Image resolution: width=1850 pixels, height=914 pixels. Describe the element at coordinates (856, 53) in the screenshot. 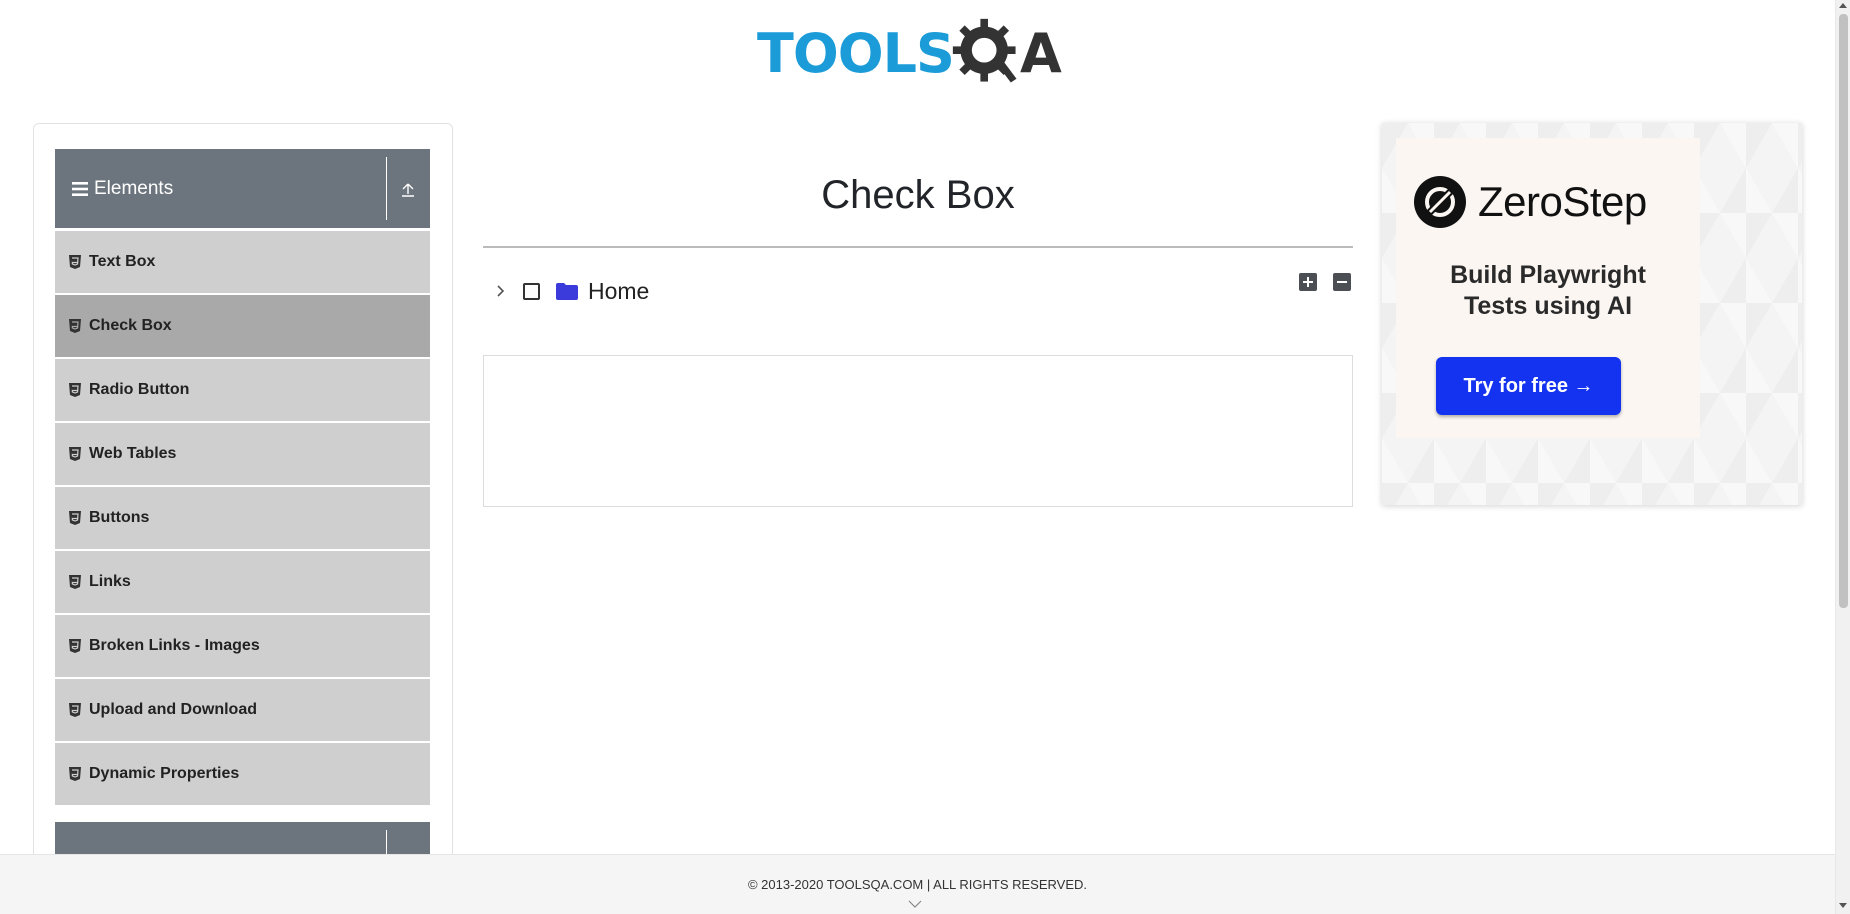

I see `logo-text: TOOLS` at that location.